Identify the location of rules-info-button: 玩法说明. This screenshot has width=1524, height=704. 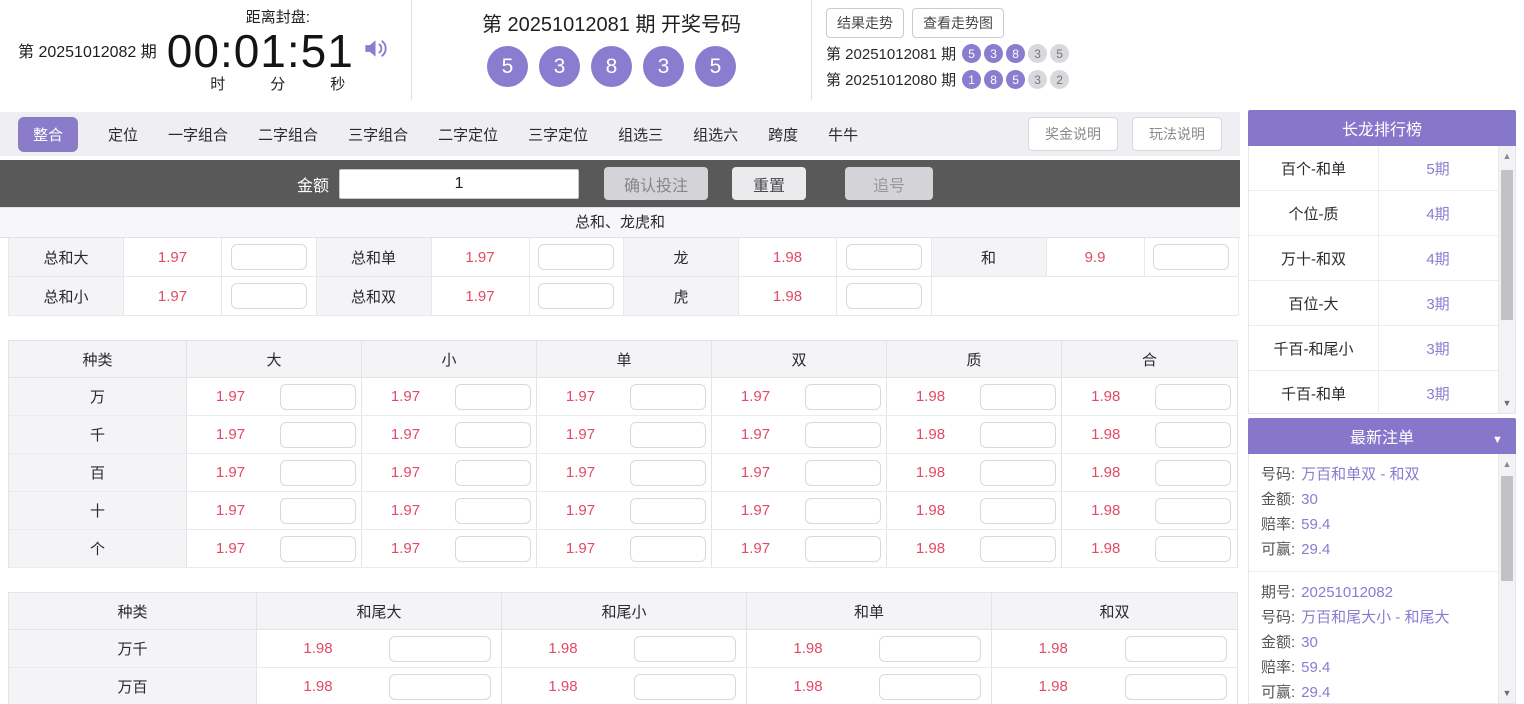
(1177, 134).